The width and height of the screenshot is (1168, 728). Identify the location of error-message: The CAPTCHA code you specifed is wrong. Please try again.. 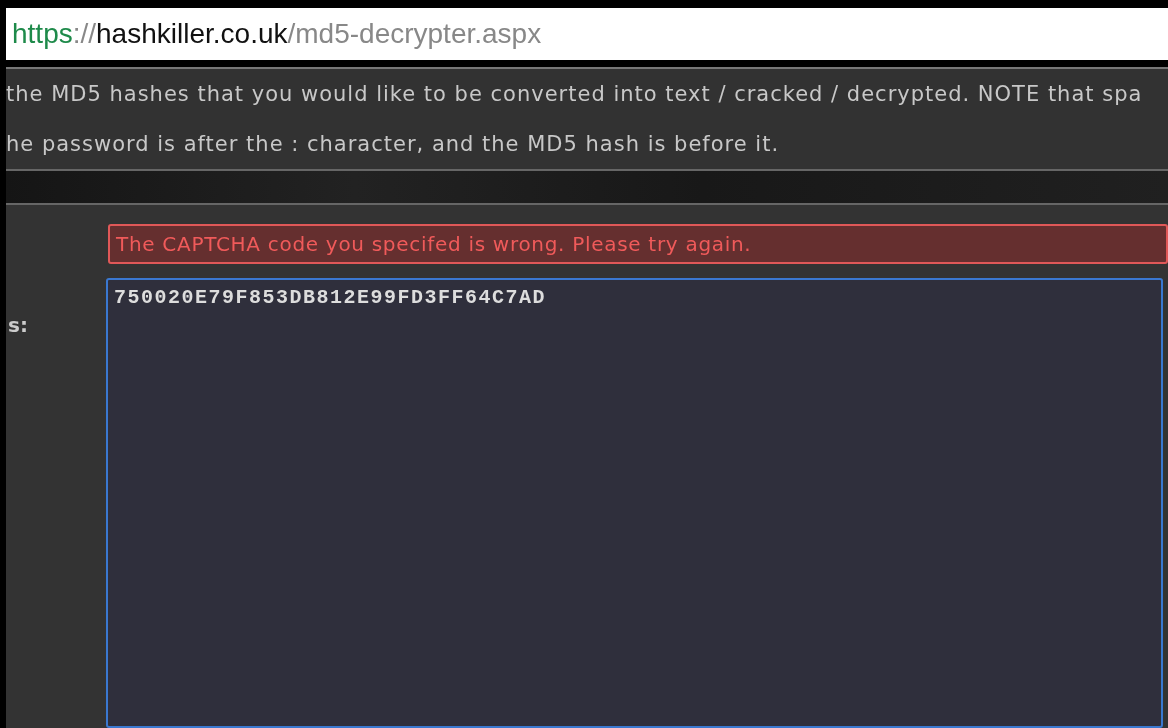
(638, 244).